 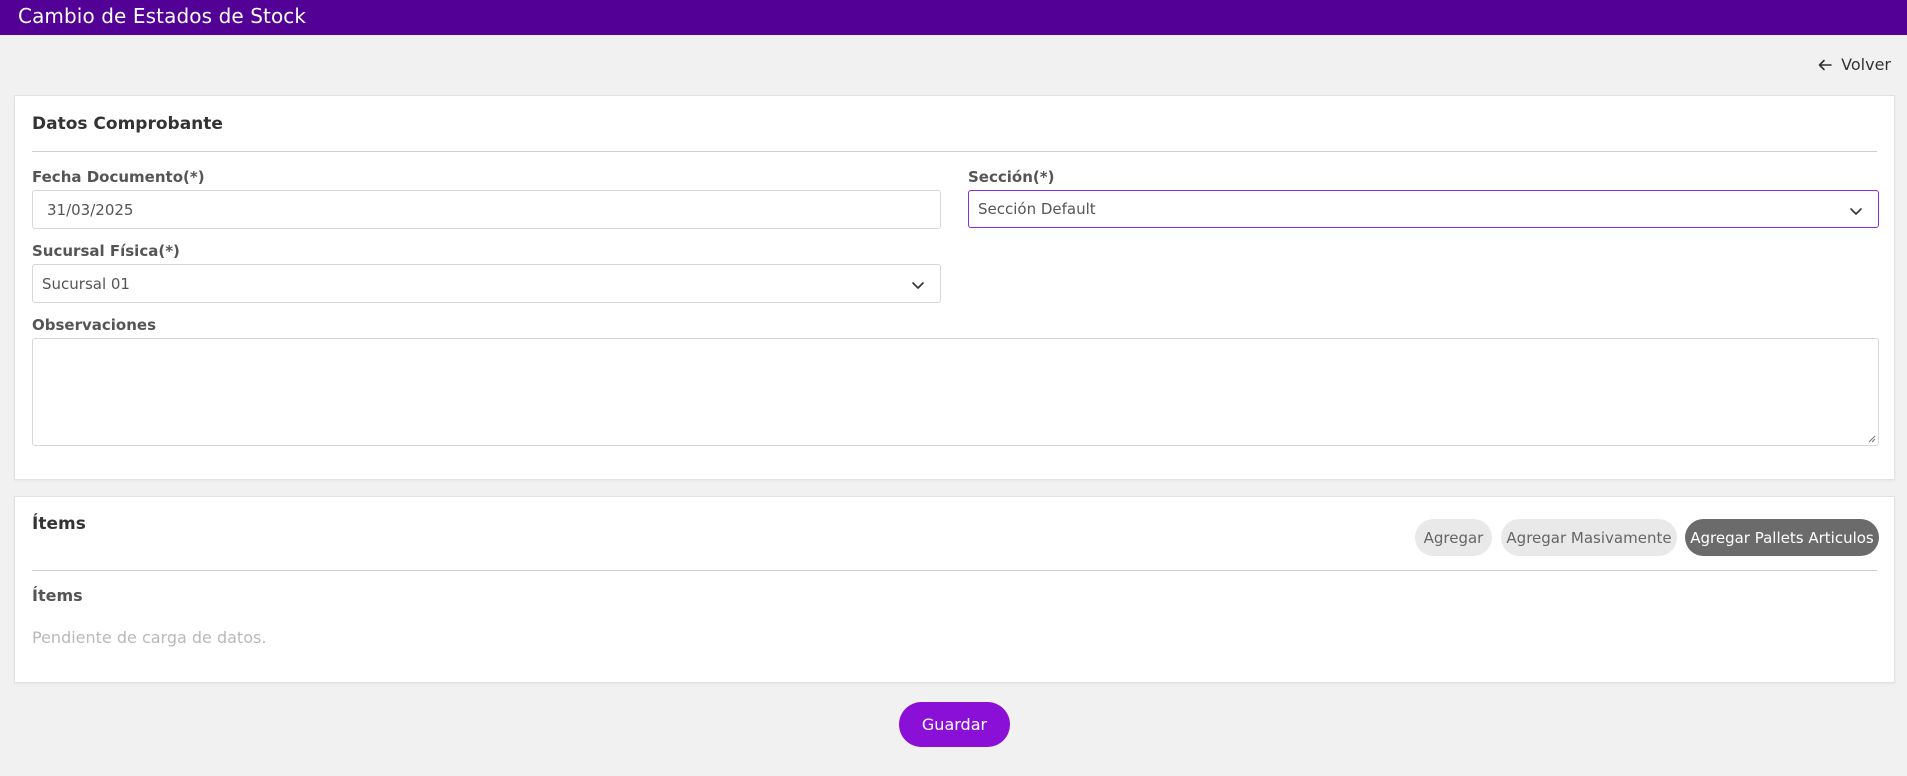 I want to click on observaciones-textarea, so click(x=955, y=392).